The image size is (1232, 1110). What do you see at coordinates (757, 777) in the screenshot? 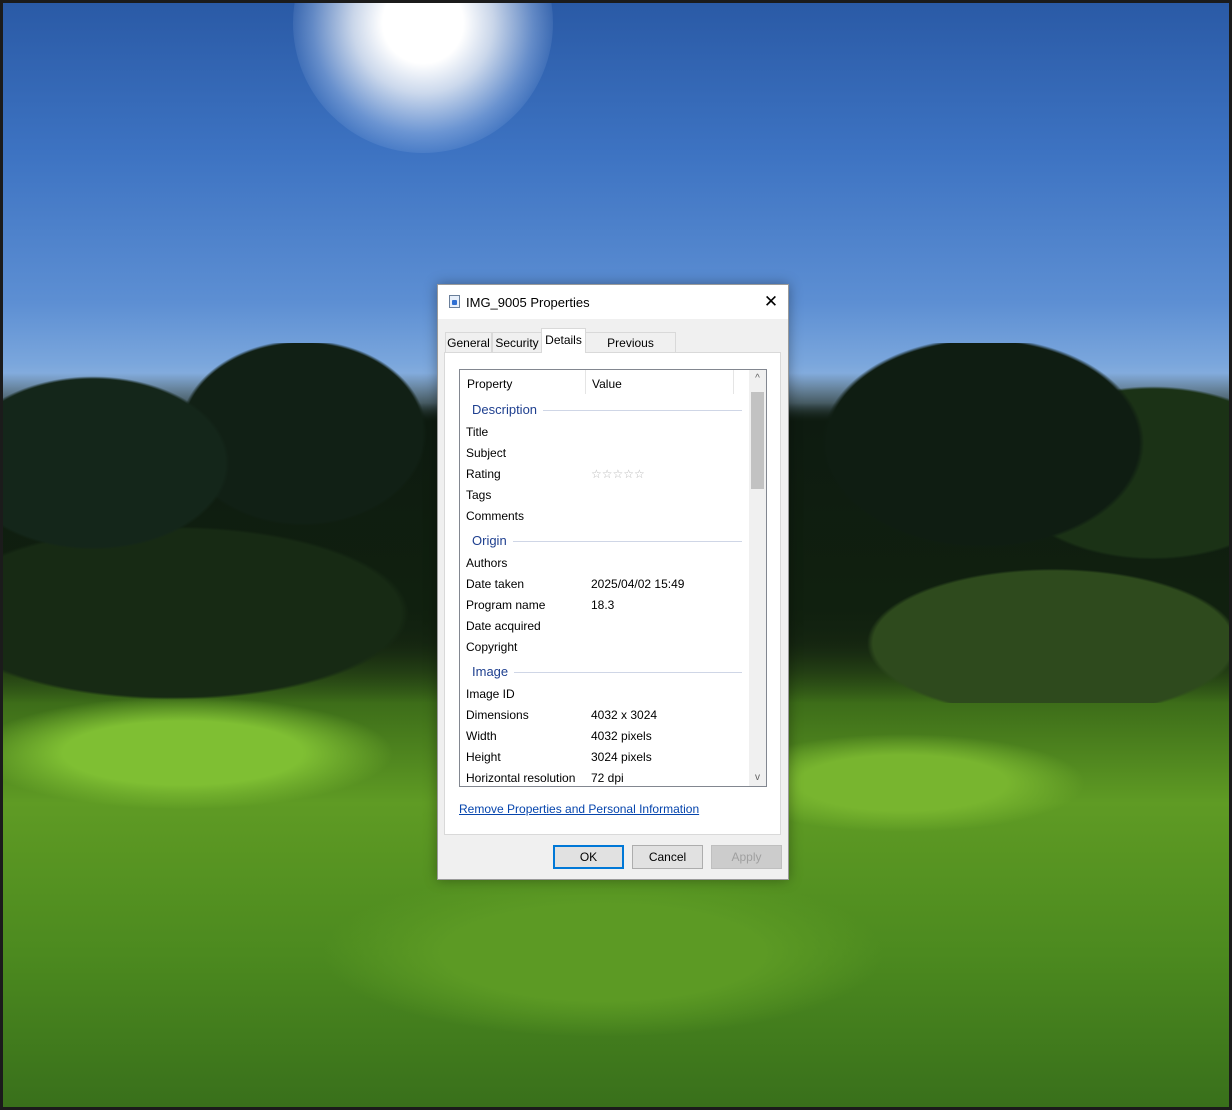
I see `scroll-down-icon: v` at bounding box center [757, 777].